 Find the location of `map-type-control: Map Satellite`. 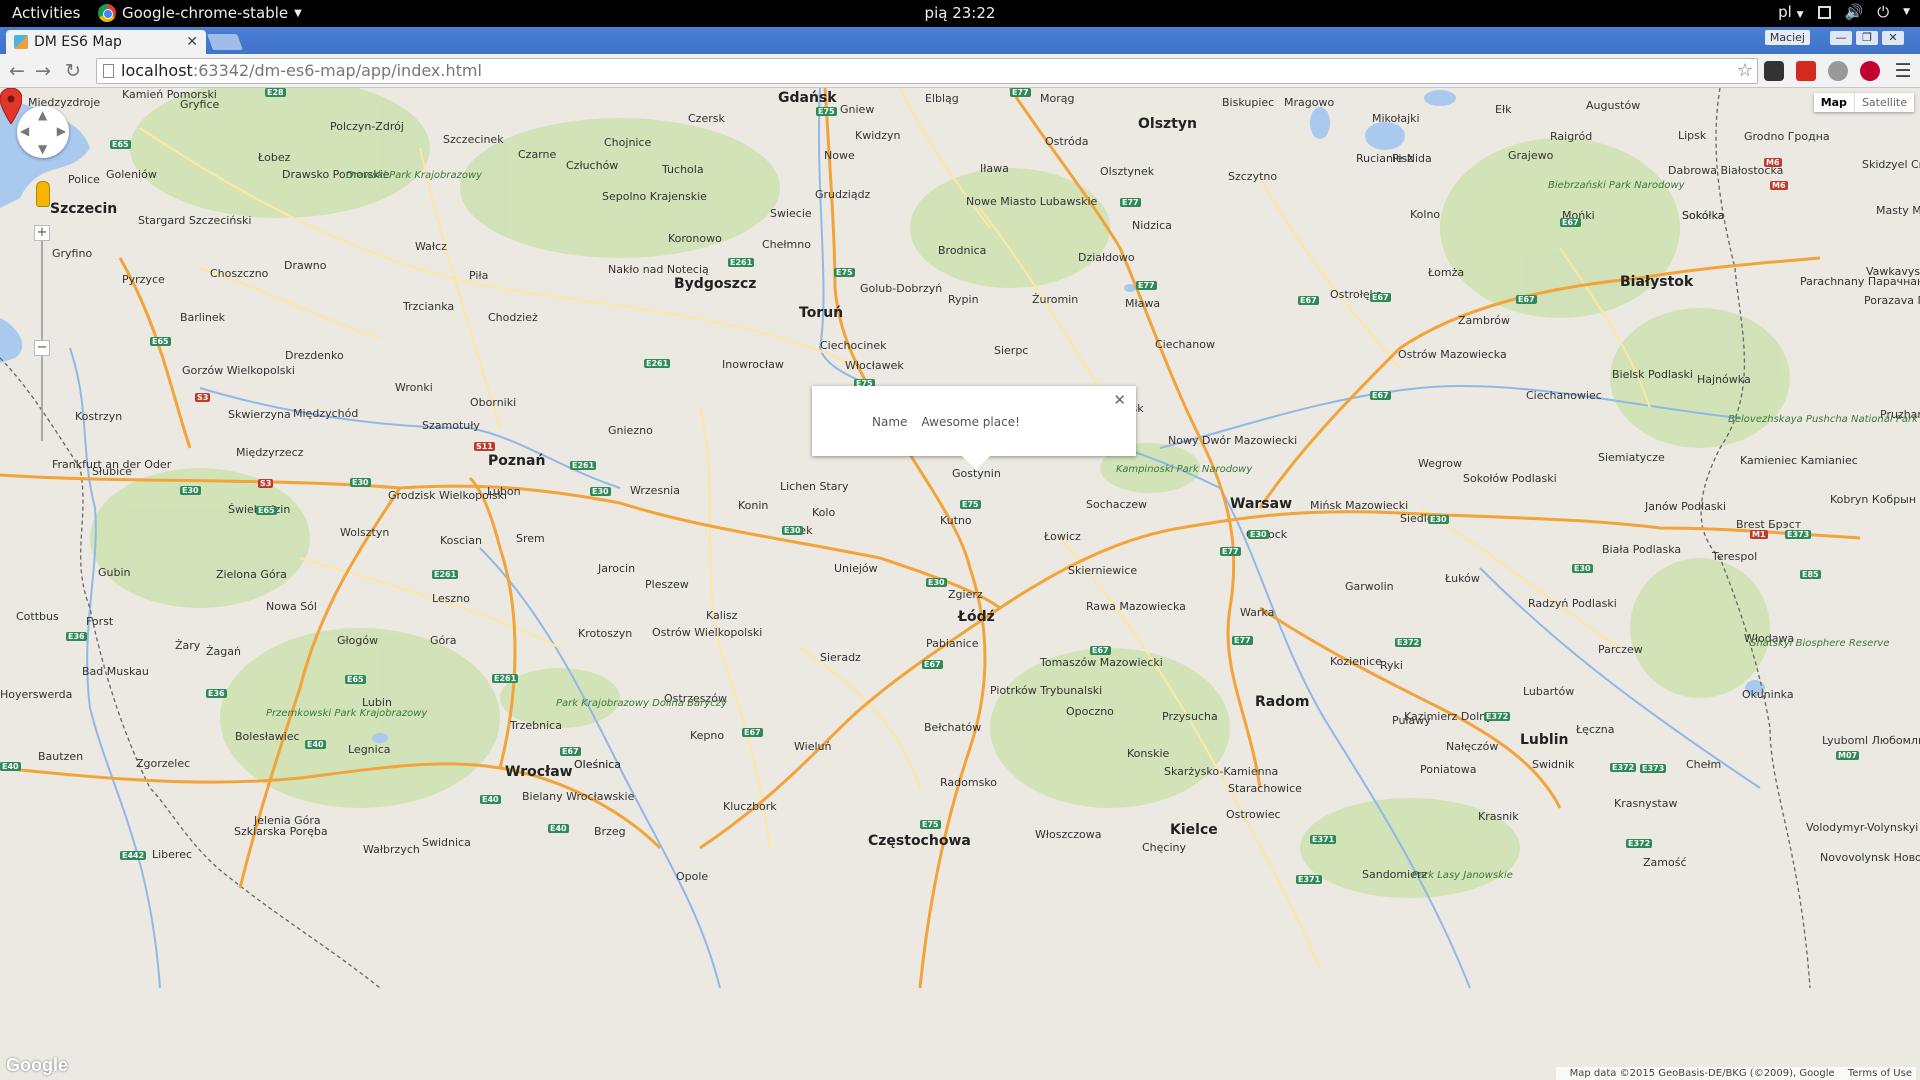

map-type-control: Map Satellite is located at coordinates (1863, 102).